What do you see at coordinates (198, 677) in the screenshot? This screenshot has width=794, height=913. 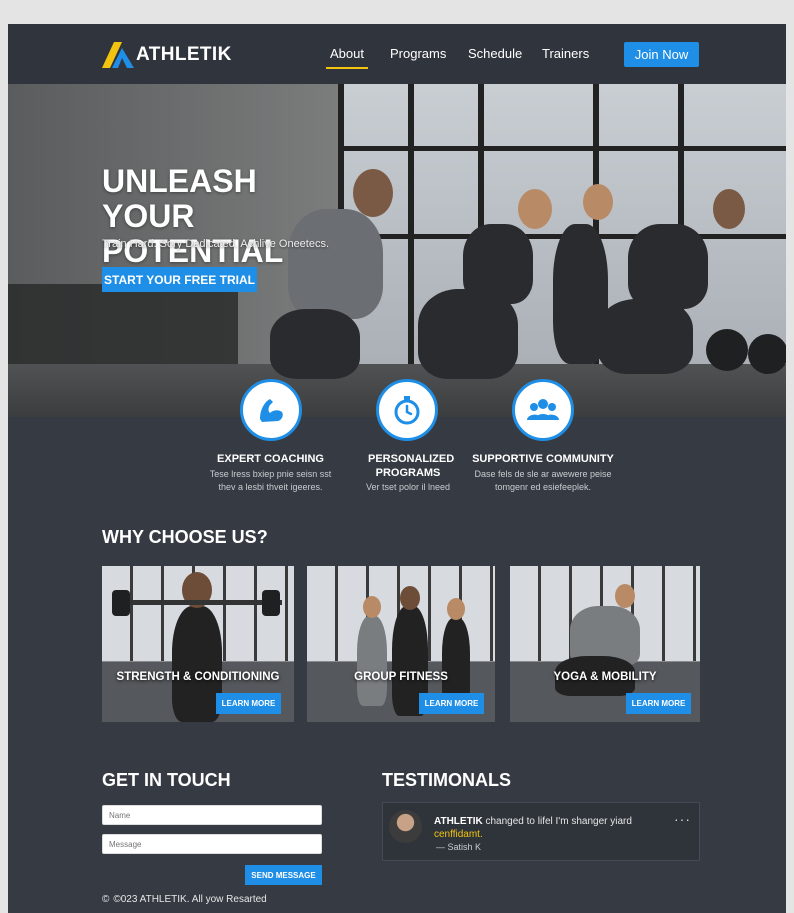 I see `program-card-title: STRENGTH & CONDITIONING` at bounding box center [198, 677].